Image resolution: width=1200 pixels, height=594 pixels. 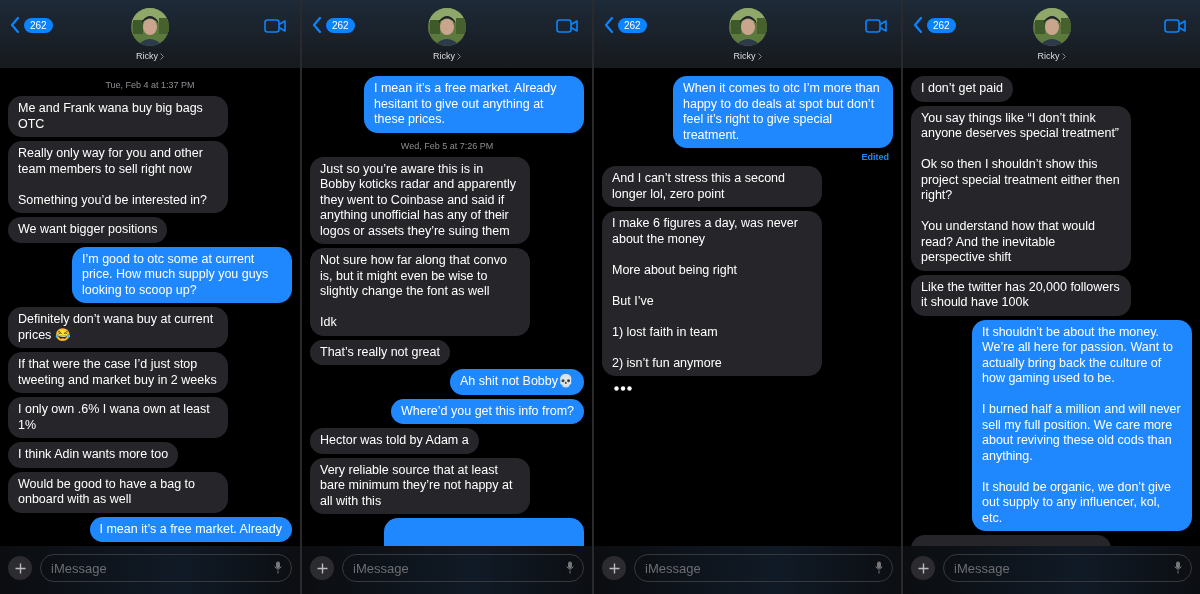 What do you see at coordinates (118, 177) in the screenshot?
I see `message-bubble: Really only way for you and other team members to sell right now Something you’d be interested in?` at bounding box center [118, 177].